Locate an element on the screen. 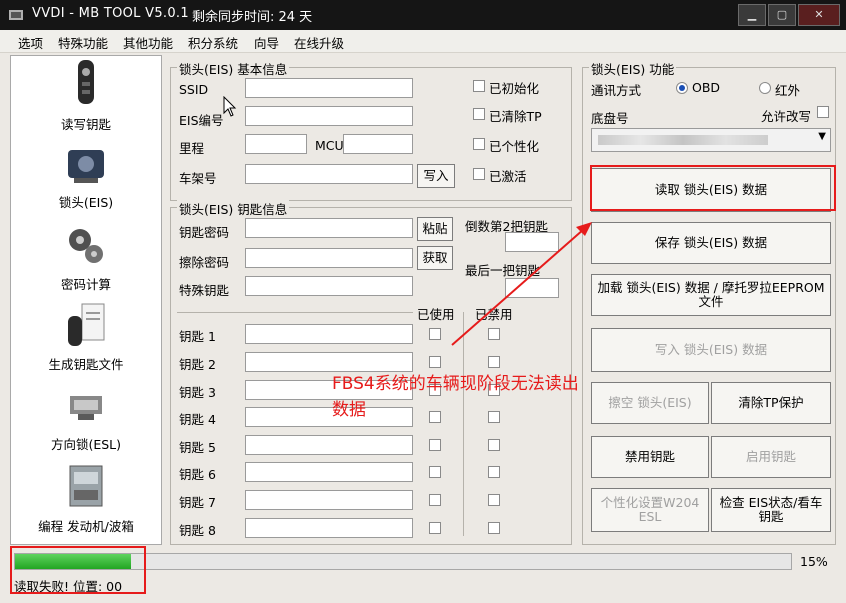 The height and width of the screenshot is (603, 846). menu-other-functions: 其他功能 is located at coordinates (148, 42).